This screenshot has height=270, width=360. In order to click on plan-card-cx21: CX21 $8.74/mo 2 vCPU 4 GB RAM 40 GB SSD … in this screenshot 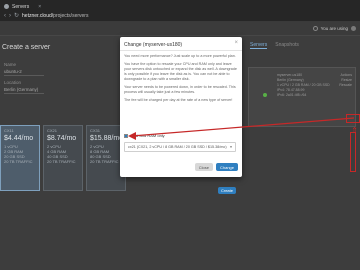, I will do `click(63, 158)`.